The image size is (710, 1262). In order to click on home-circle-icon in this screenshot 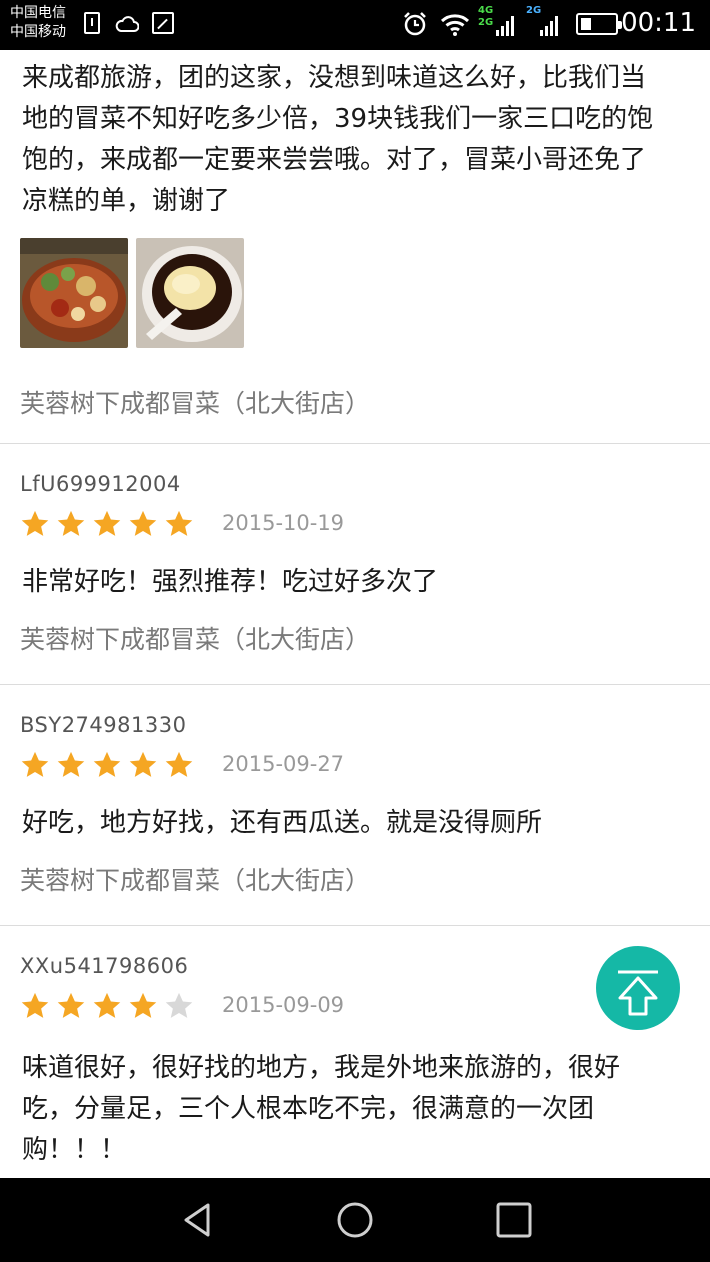, I will do `click(355, 1220)`.